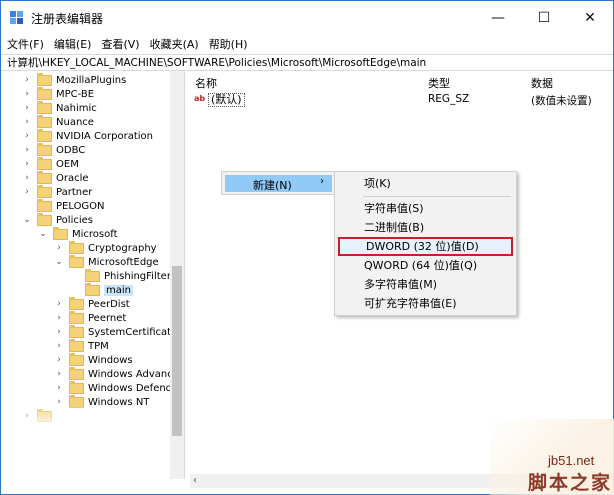 Image resolution: width=614 pixels, height=495 pixels. I want to click on column-header-data: 数据, so click(542, 83).